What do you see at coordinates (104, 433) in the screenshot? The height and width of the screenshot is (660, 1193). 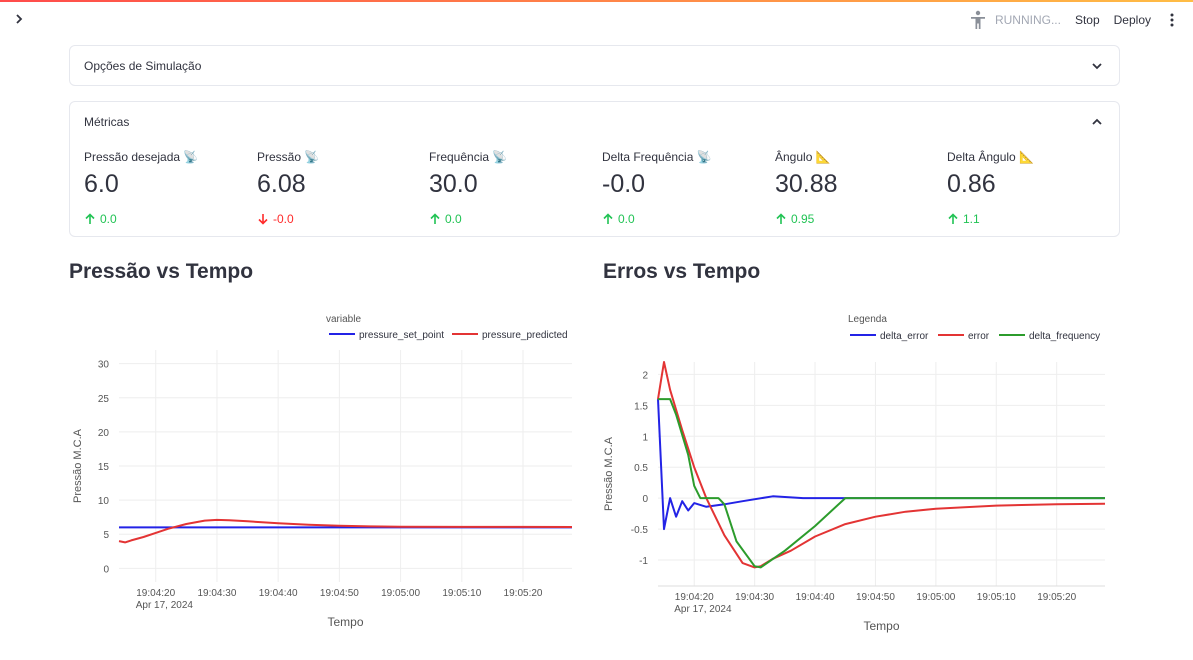 I see `y-tick-label: 20` at bounding box center [104, 433].